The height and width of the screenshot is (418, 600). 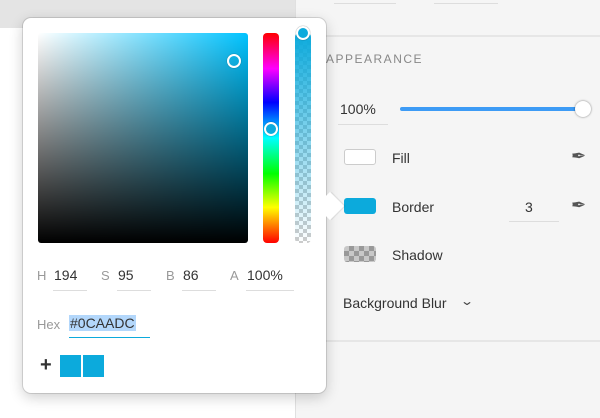 What do you see at coordinates (395, 303) in the screenshot?
I see `background-blur-dropdown: Background Blur` at bounding box center [395, 303].